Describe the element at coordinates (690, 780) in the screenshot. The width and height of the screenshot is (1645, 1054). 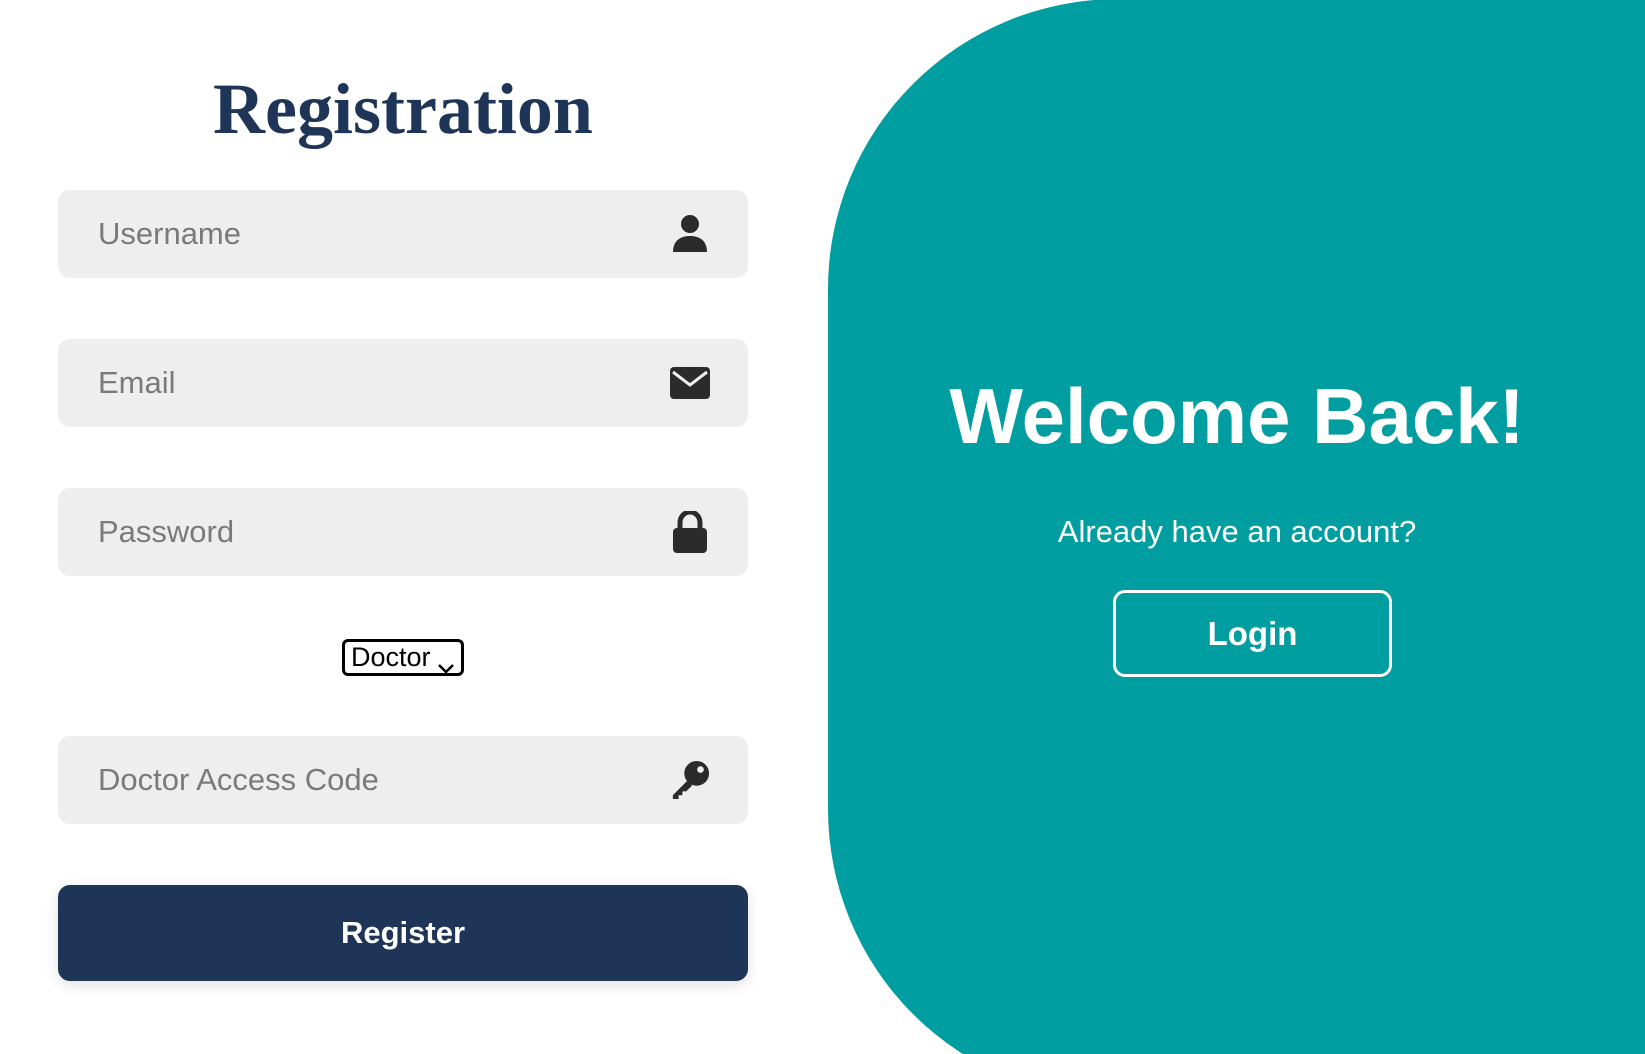
I see `key-icon` at that location.